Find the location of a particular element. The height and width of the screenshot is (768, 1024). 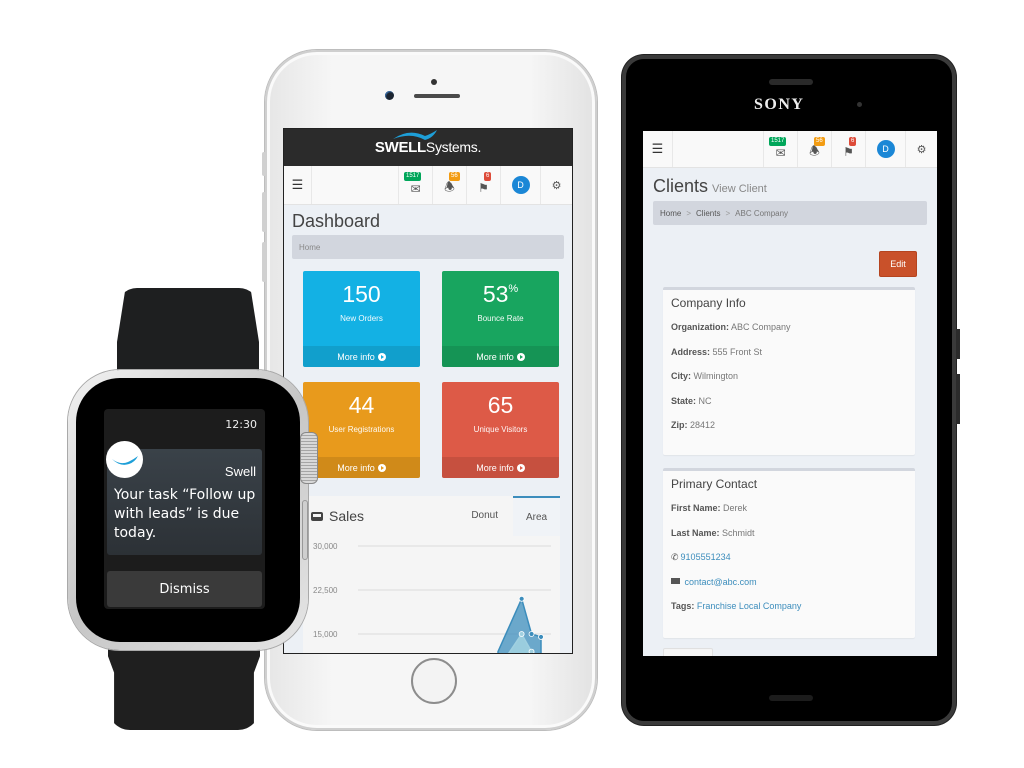

sony-logo: SONY is located at coordinates (779, 104).